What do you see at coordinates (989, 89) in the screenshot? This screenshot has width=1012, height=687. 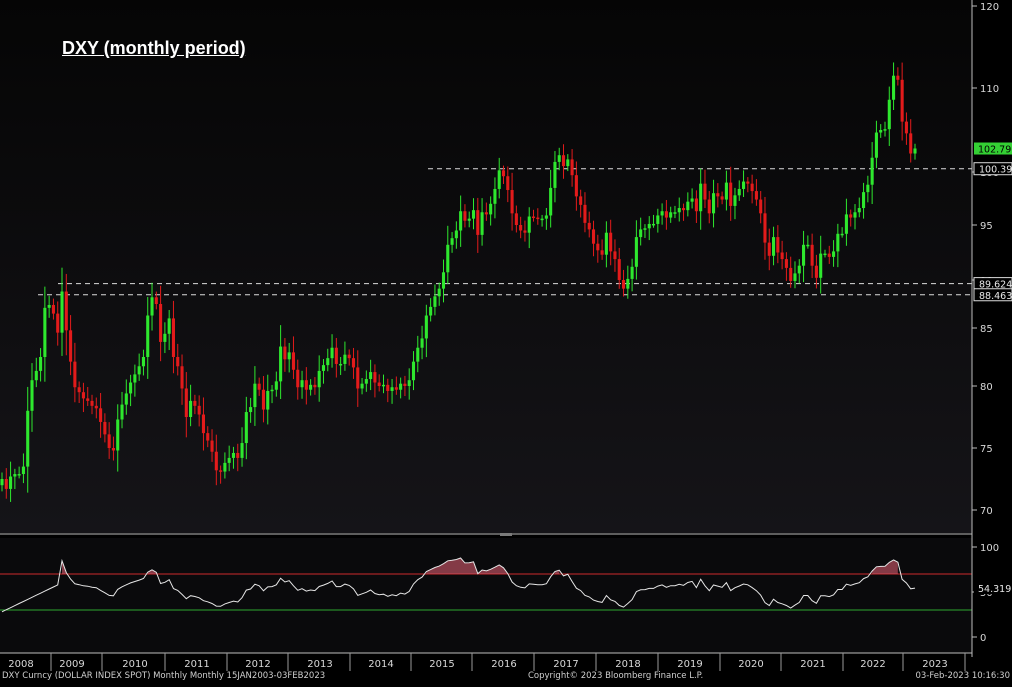 I see `y-tick-label: 110` at bounding box center [989, 89].